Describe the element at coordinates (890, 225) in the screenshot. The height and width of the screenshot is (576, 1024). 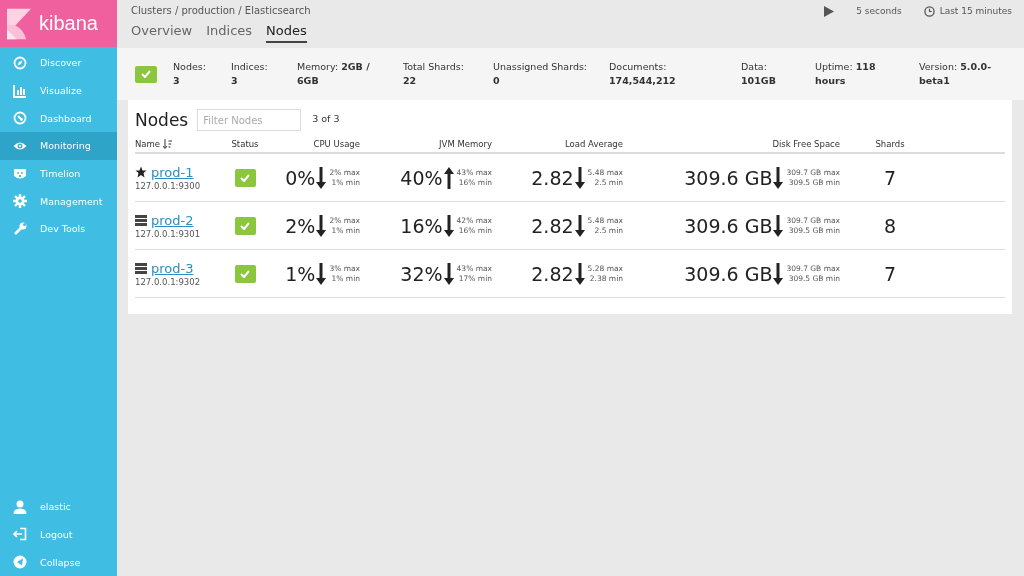
I see `shard-count: 8` at that location.